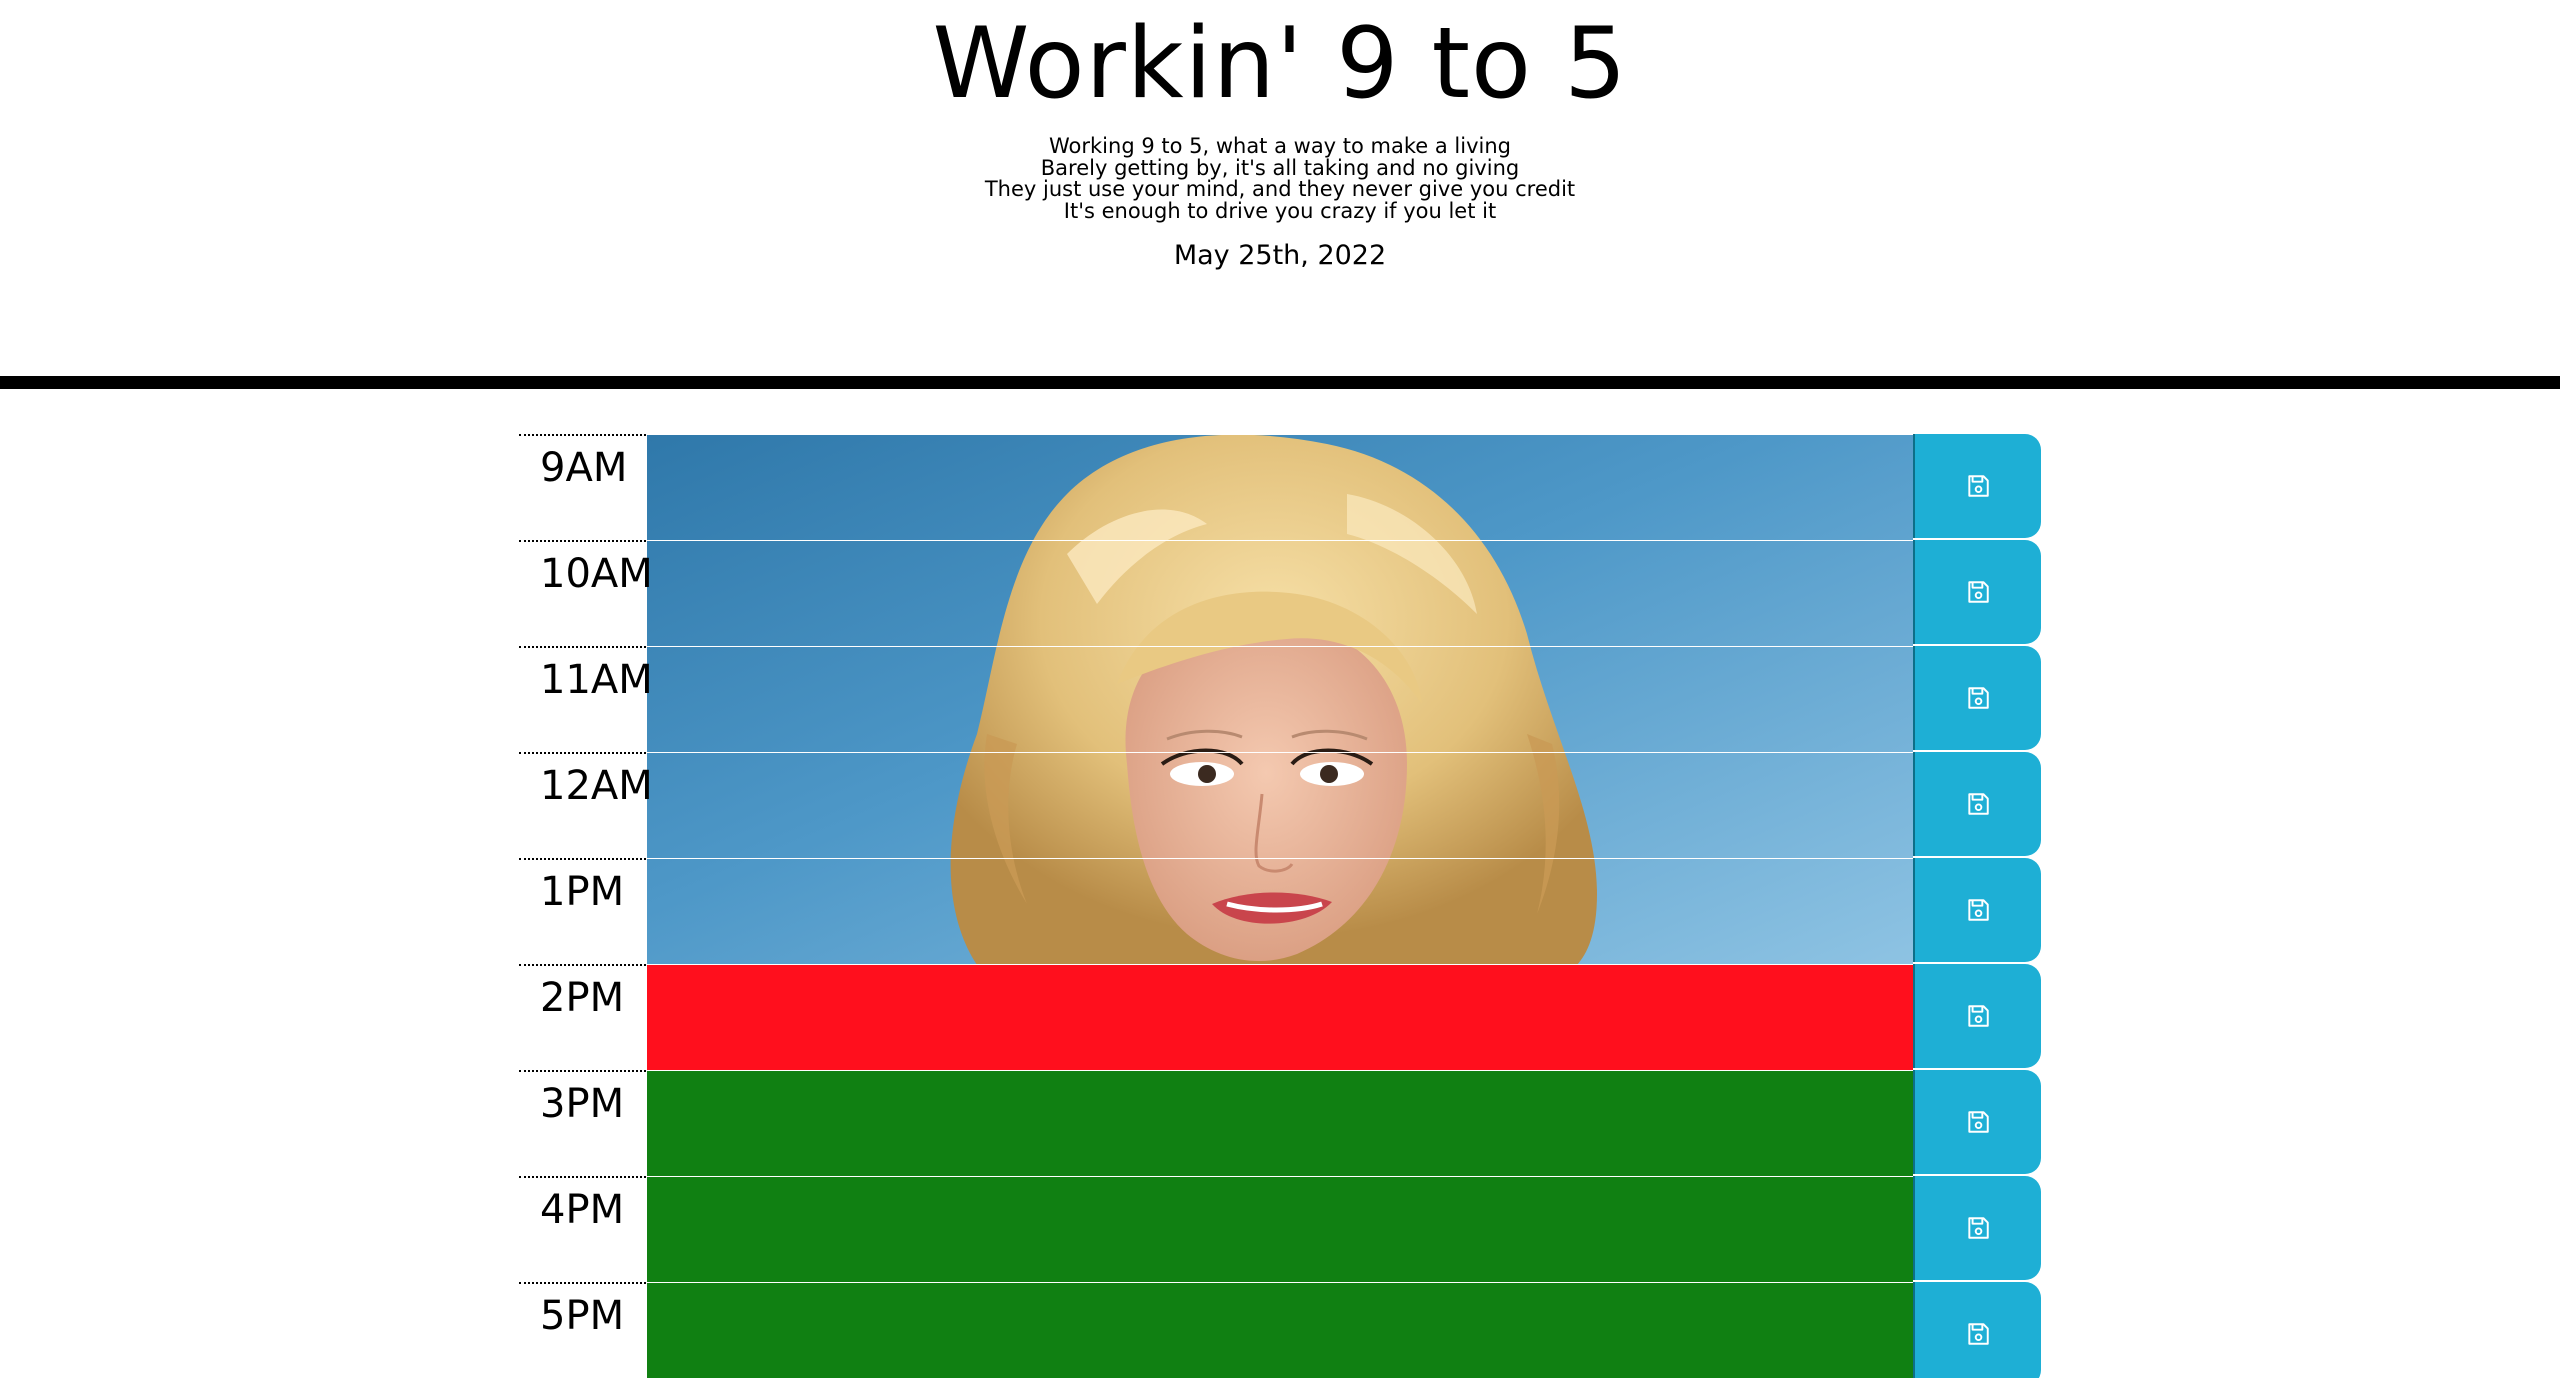 The width and height of the screenshot is (2560, 1378). I want to click on time-block-row: 5PM, so click(1280, 1330).